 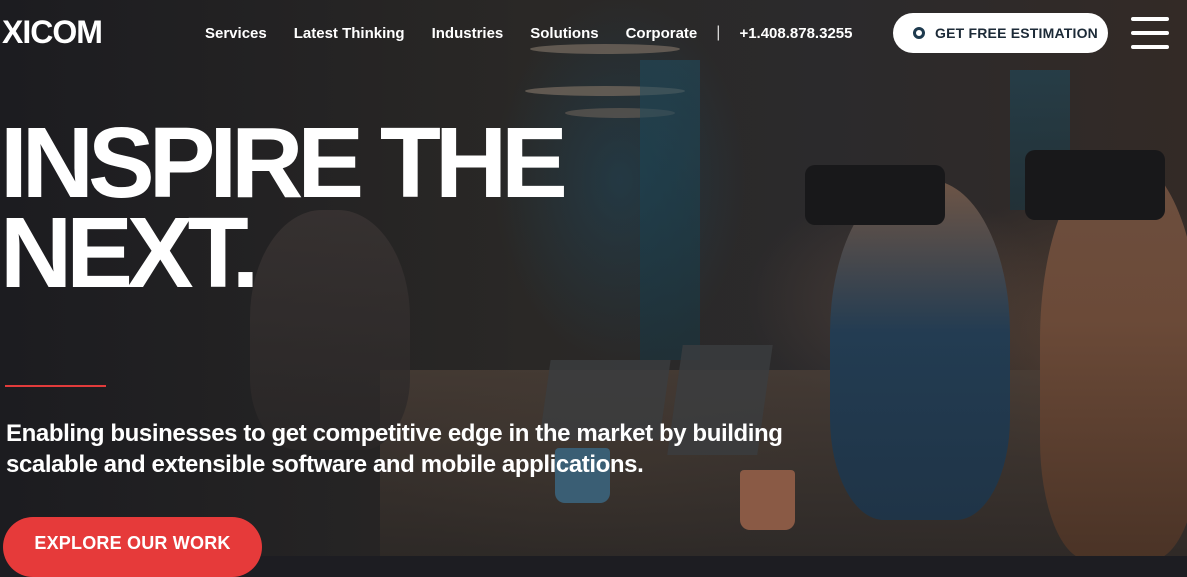 What do you see at coordinates (919, 33) in the screenshot?
I see `ring-dot-icon` at bounding box center [919, 33].